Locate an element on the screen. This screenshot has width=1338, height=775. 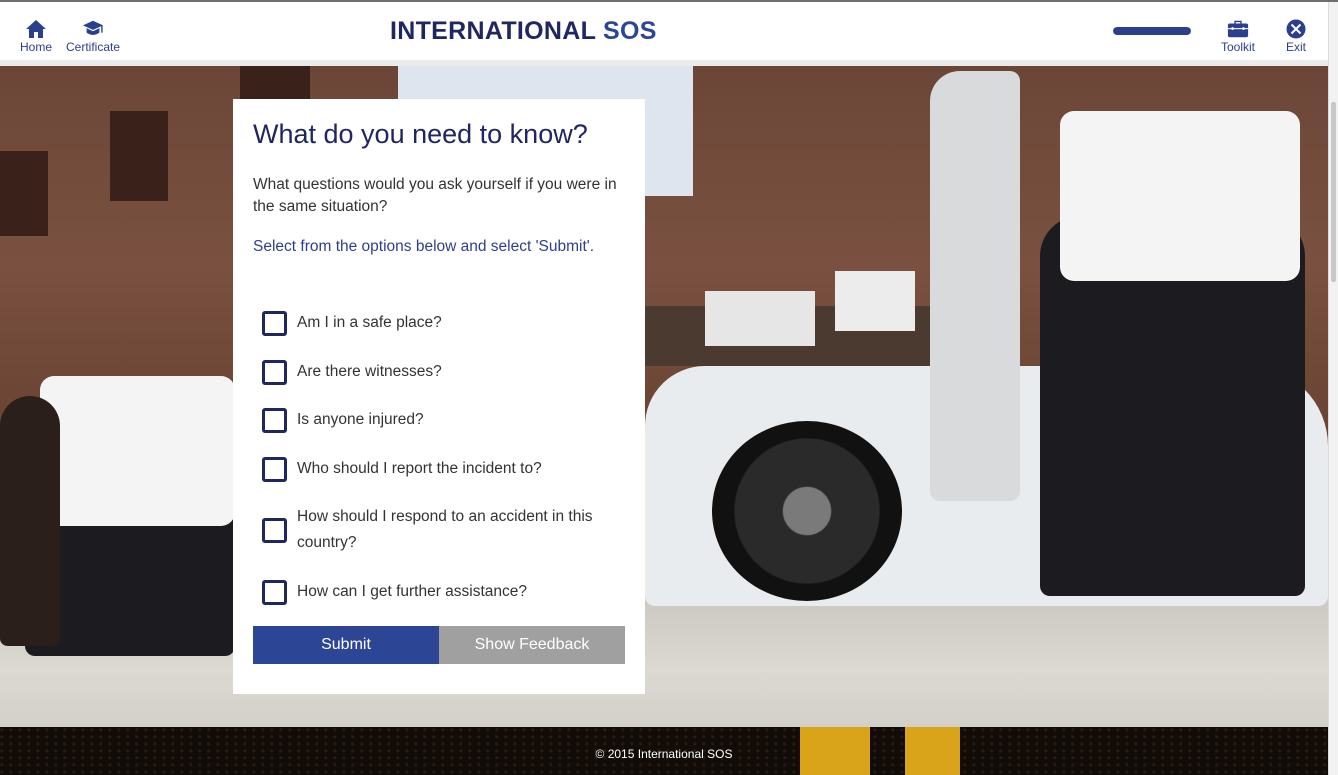
option-safe-place: Am I in a safe place? is located at coordinates (439, 323).